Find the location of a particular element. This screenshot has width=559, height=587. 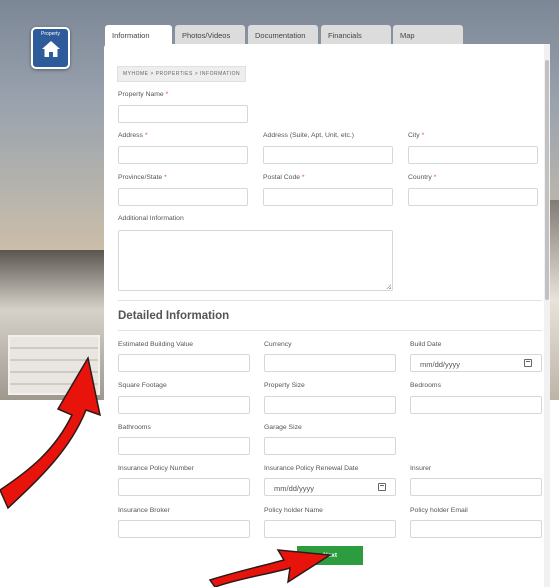

tab-information: Information is located at coordinates (138, 35).